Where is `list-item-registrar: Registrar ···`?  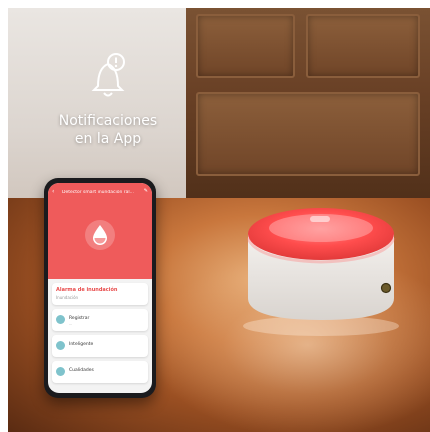 list-item-registrar: Registrar ··· is located at coordinates (100, 320).